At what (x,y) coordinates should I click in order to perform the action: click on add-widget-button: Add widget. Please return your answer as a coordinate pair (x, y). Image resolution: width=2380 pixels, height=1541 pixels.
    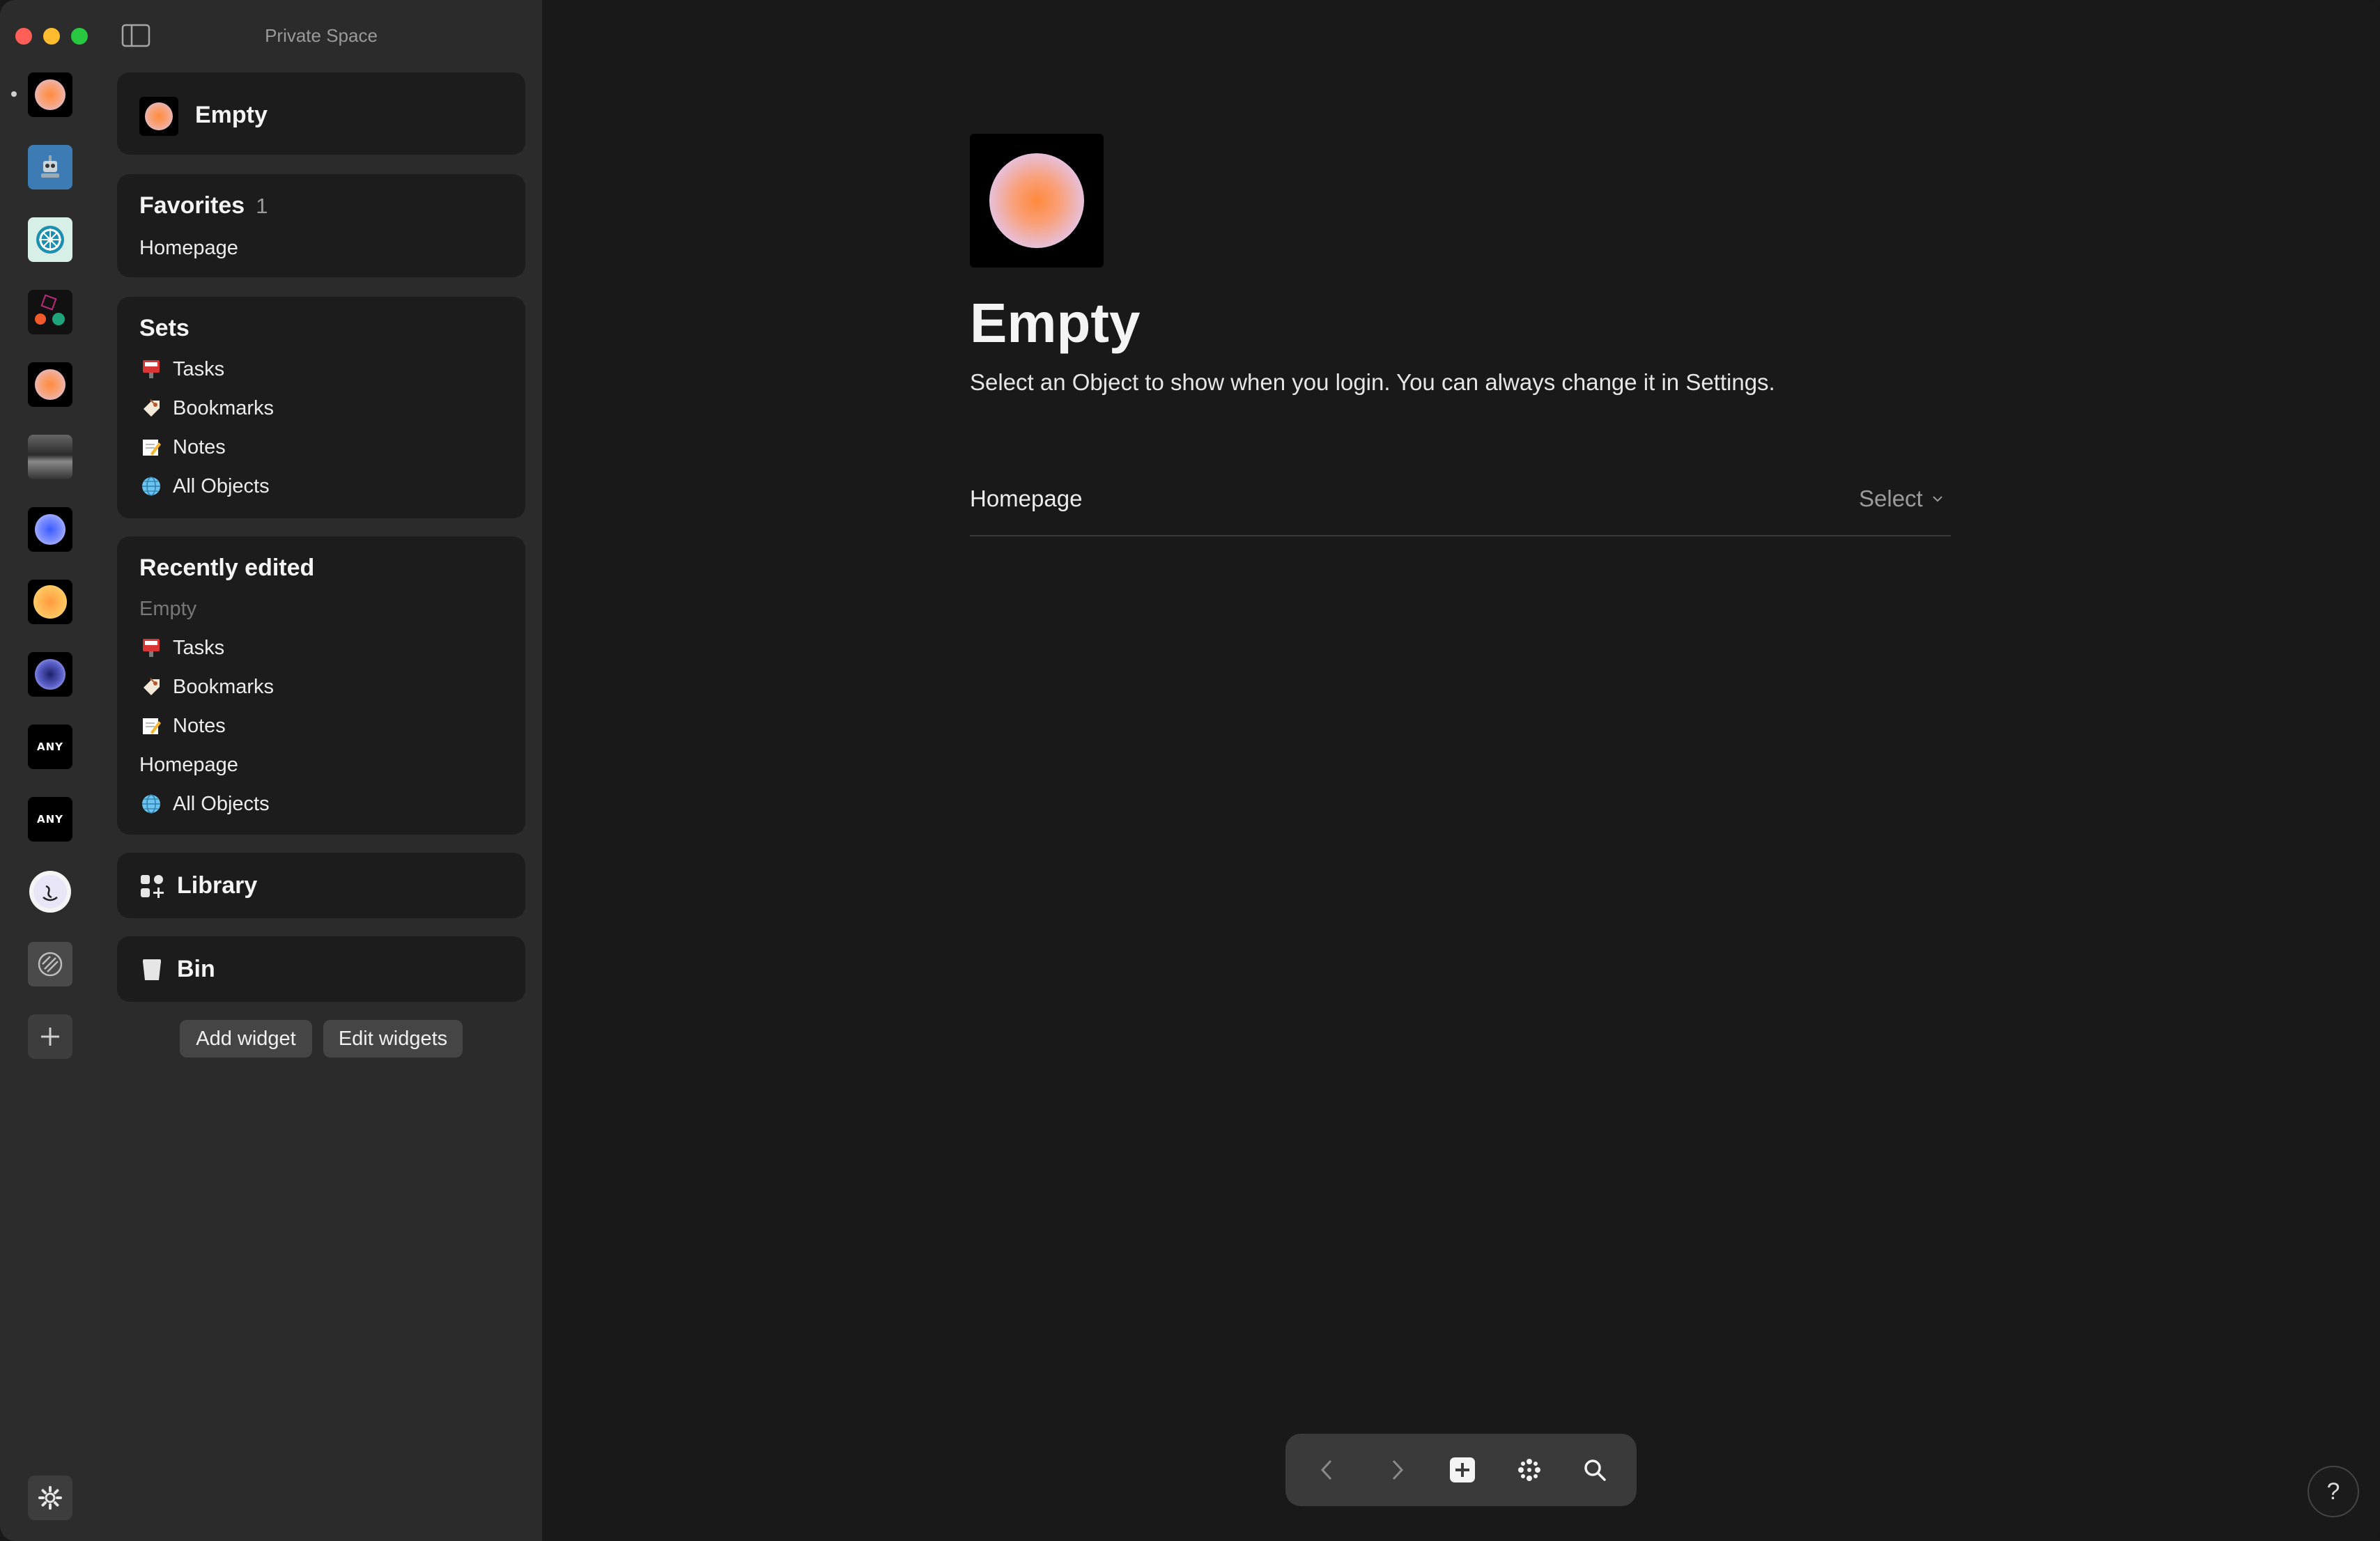
    Looking at the image, I should click on (246, 1039).